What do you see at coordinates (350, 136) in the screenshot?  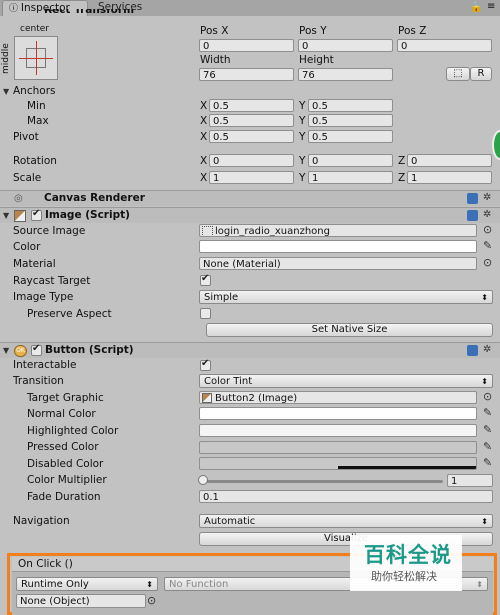 I see `pivot-y-field: 0.5` at bounding box center [350, 136].